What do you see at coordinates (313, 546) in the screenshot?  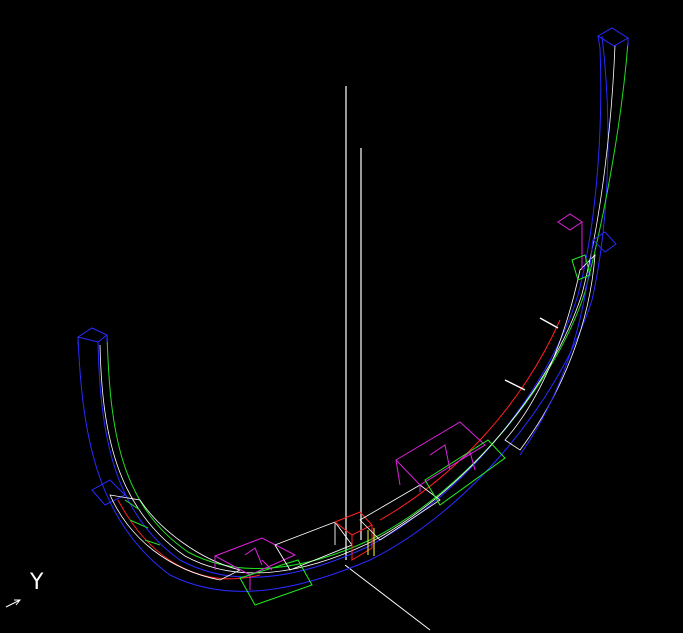 I see `middle-box` at bounding box center [313, 546].